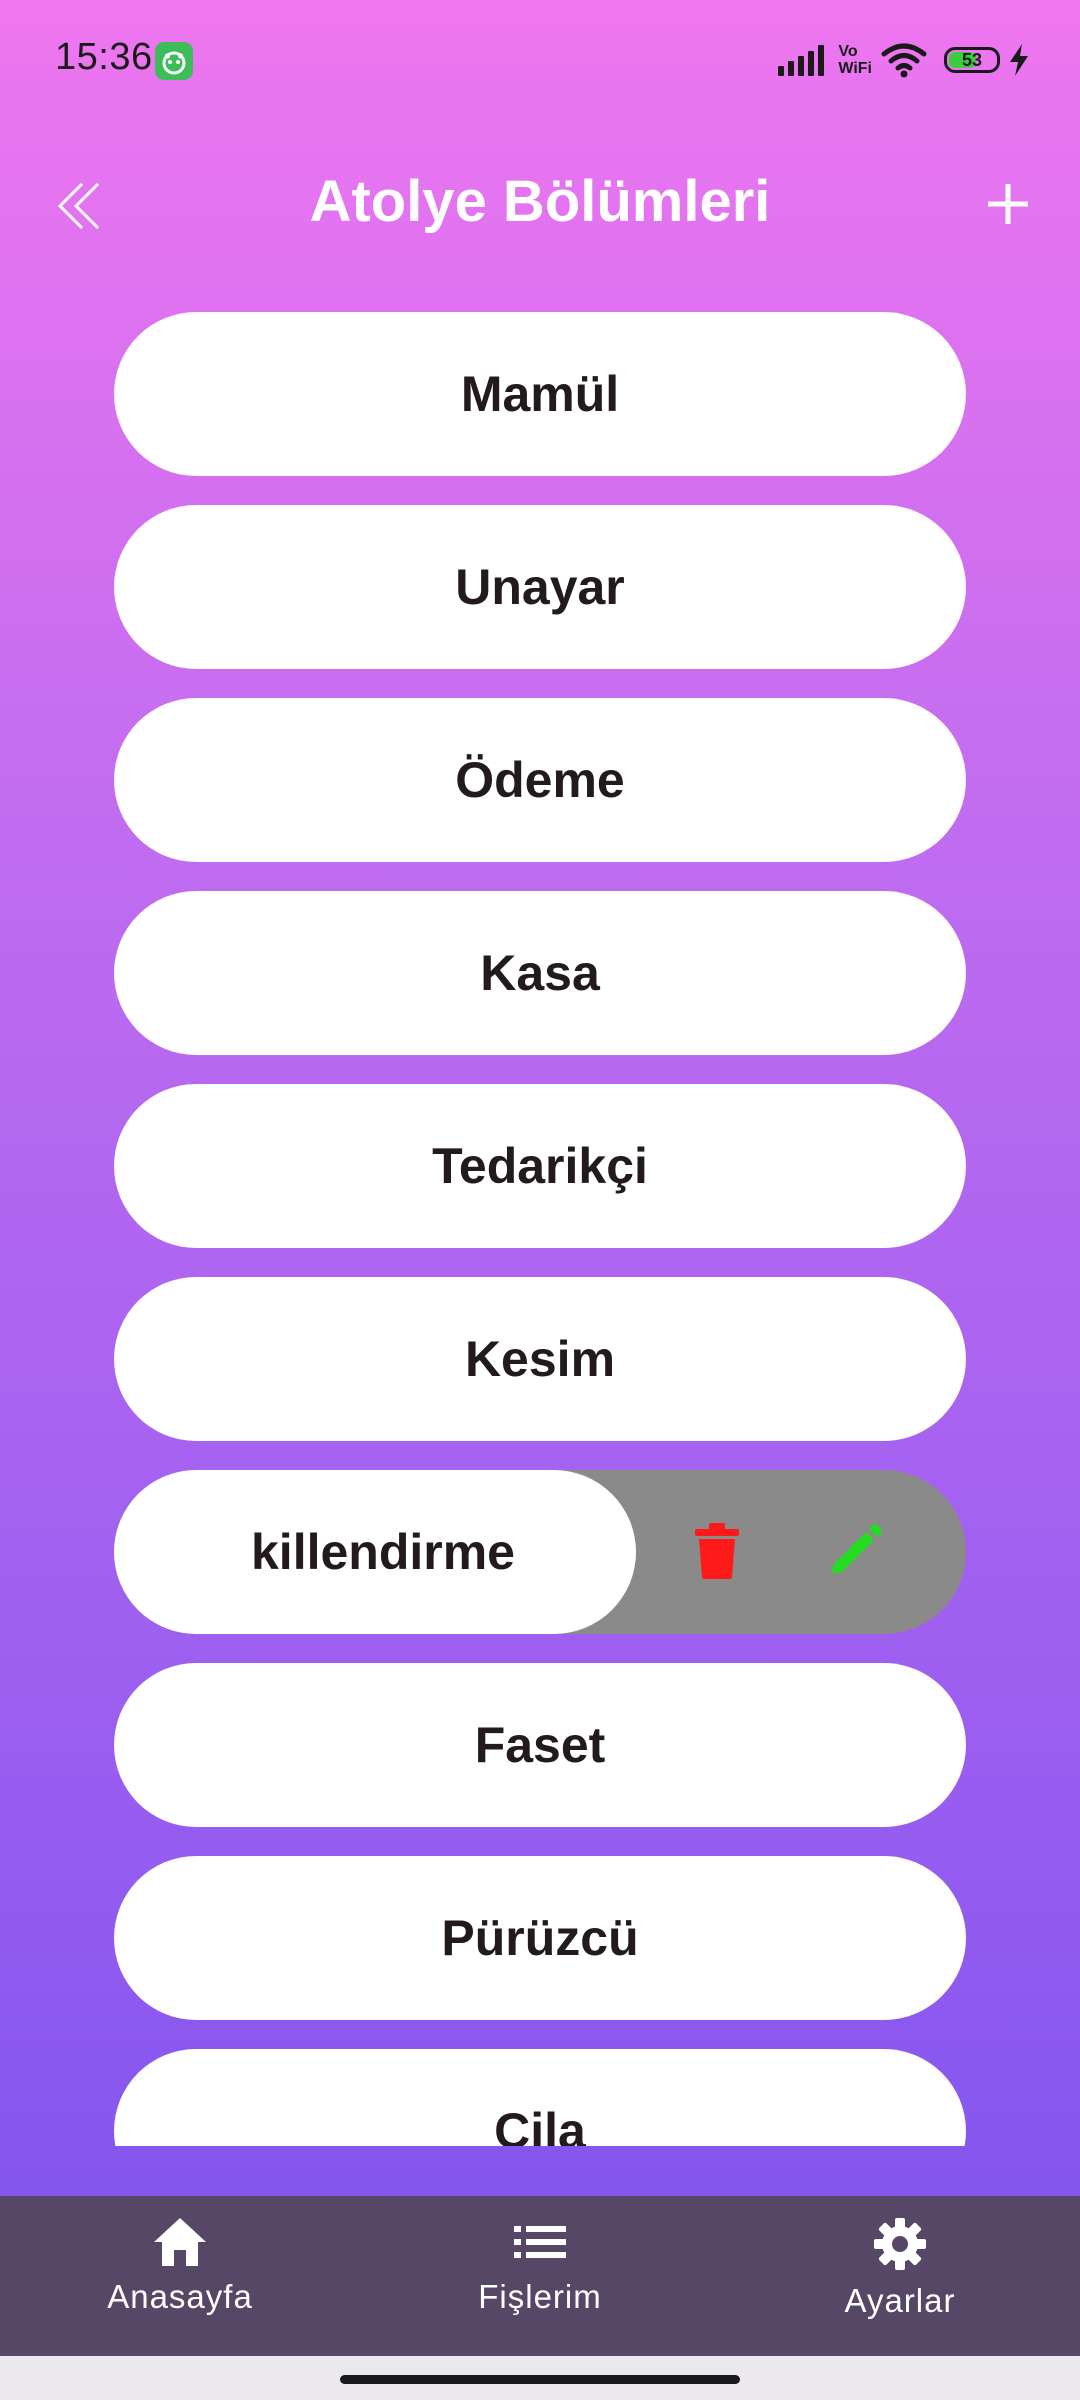 Image resolution: width=1080 pixels, height=2400 pixels. I want to click on section-label: Cila, so click(540, 2097).